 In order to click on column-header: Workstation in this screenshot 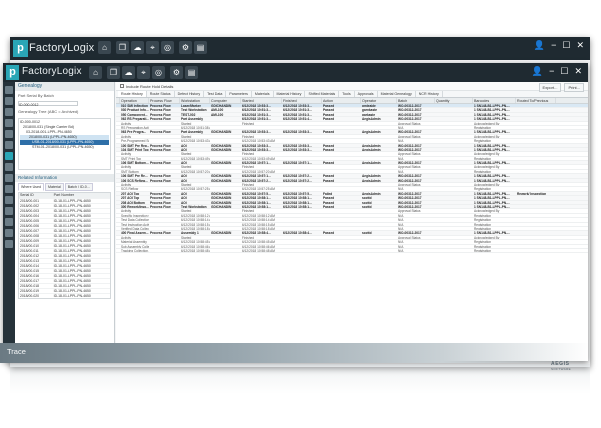, I will do `click(195, 100)`.